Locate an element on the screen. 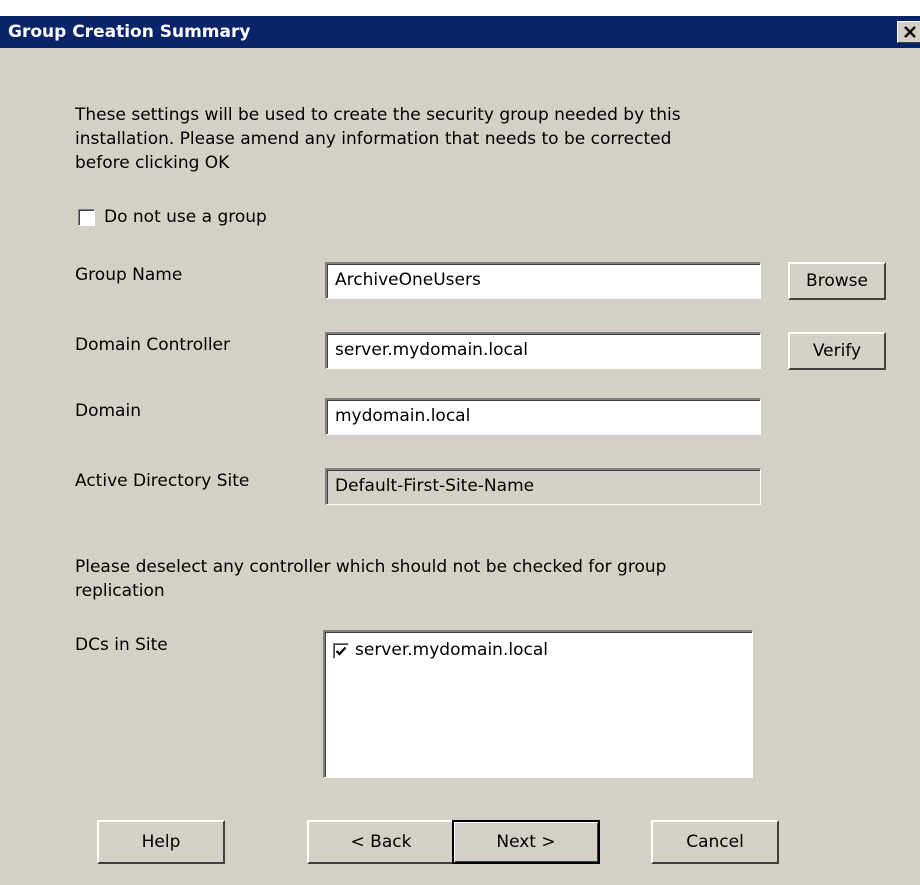  group-name-input: ArchiveOneUsers is located at coordinates (543, 280).